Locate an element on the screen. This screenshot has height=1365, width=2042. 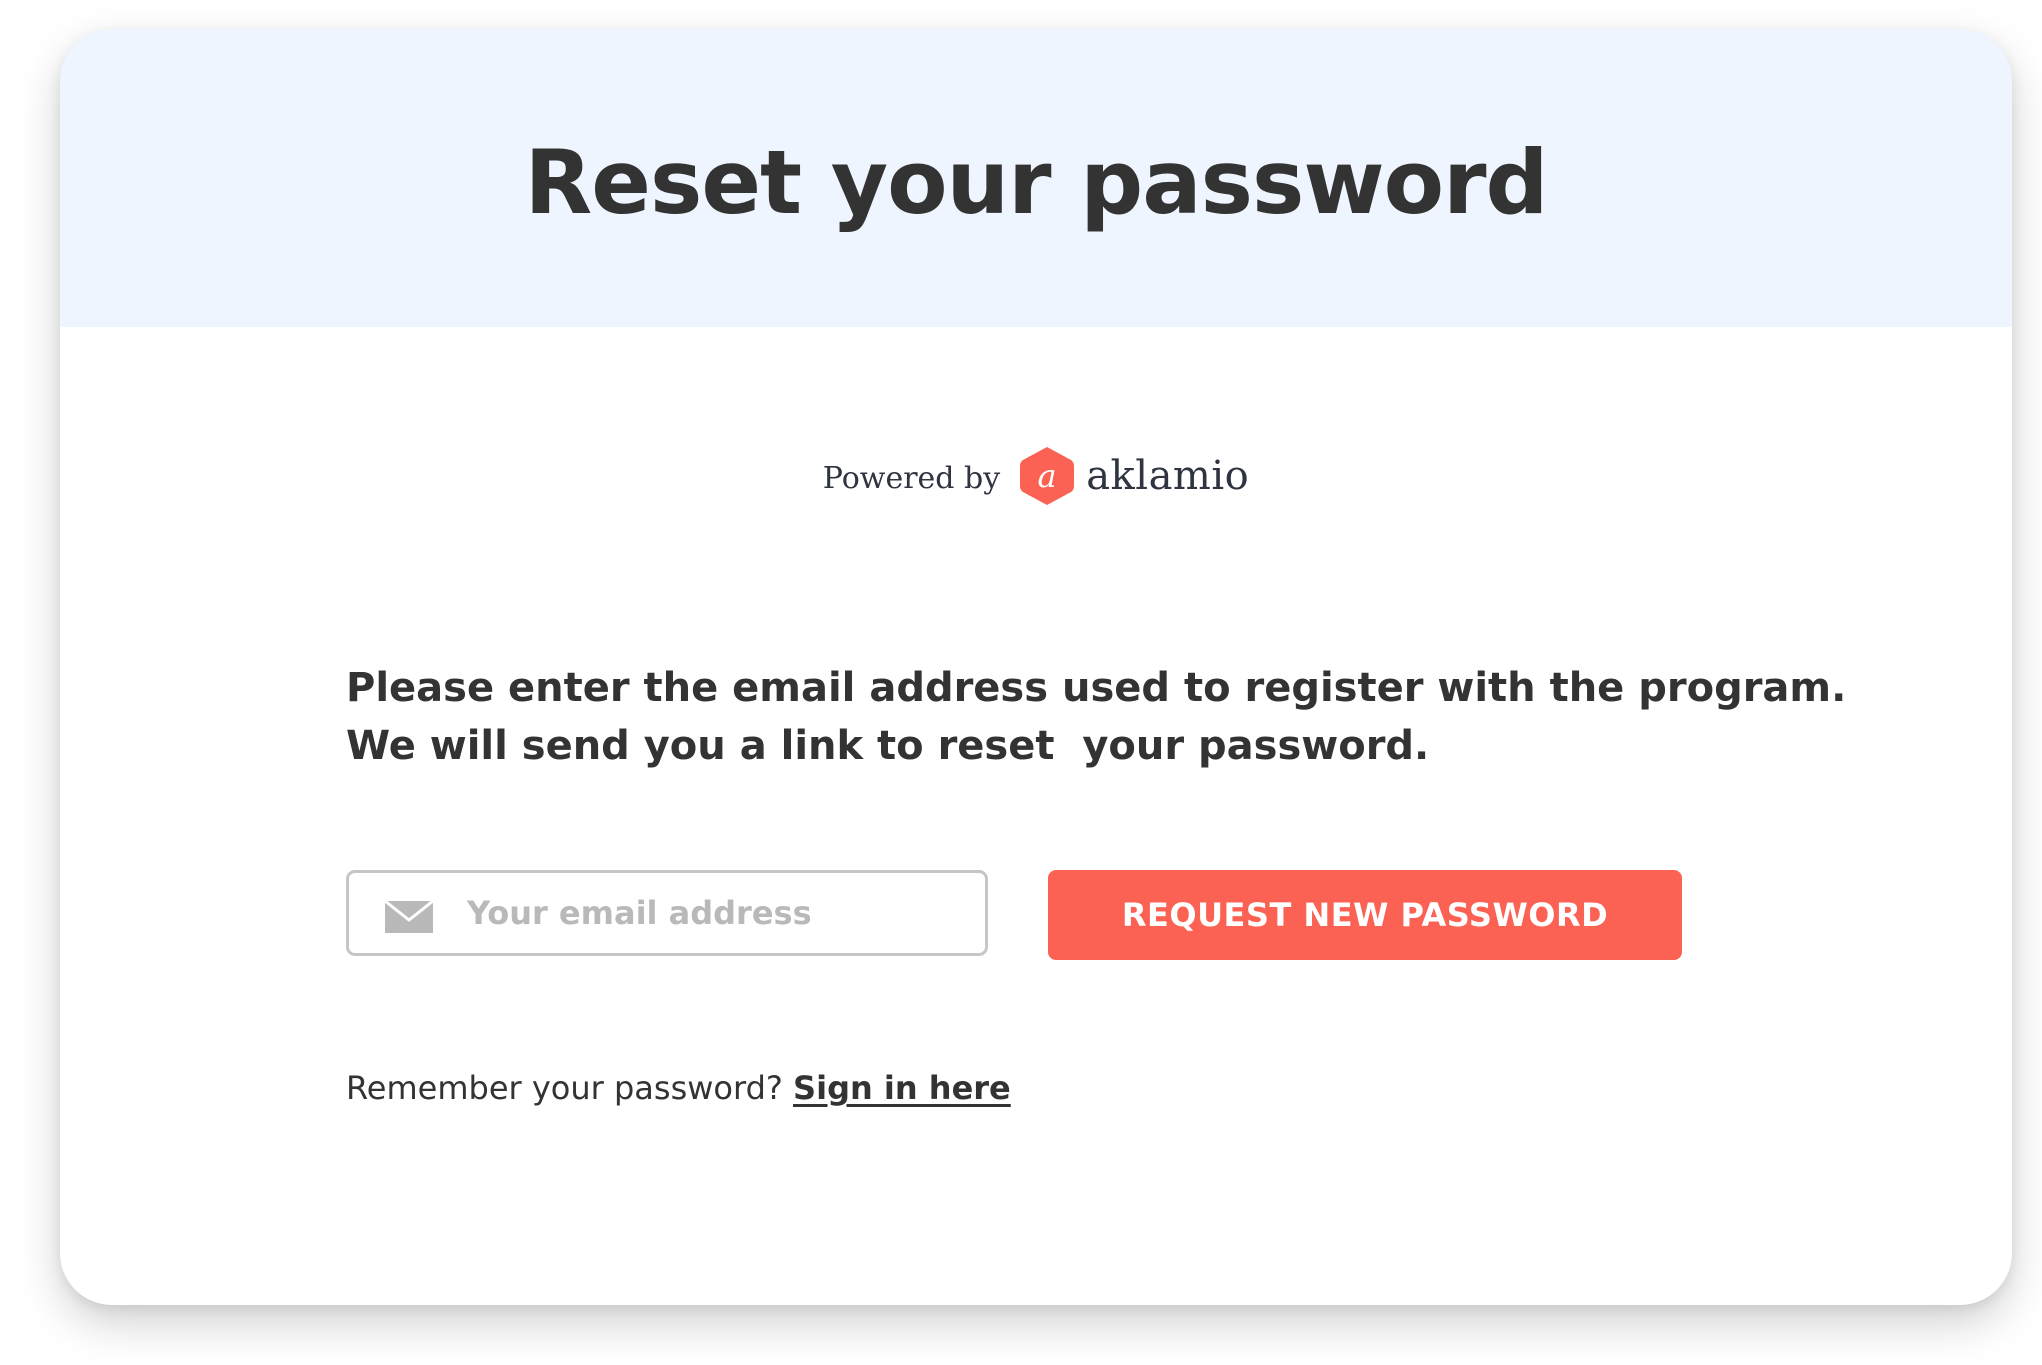
powered-by-row: Powered by a aklamio is located at coordinates (1036, 476).